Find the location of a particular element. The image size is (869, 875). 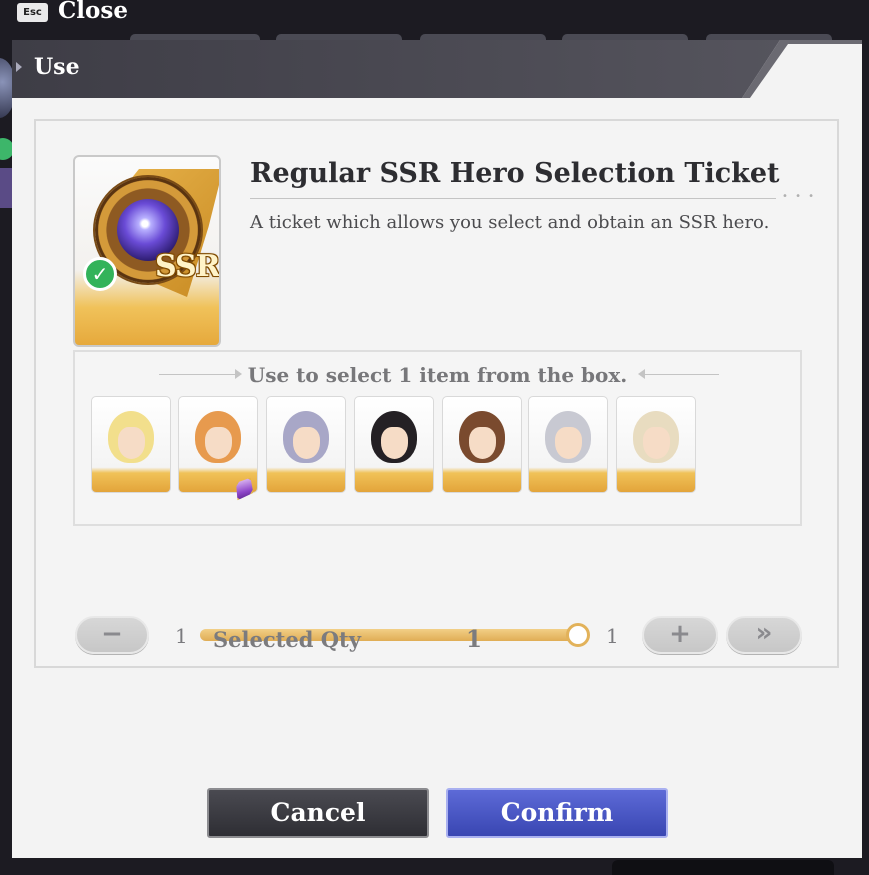

increase-quantity-button: + is located at coordinates (680, 635).